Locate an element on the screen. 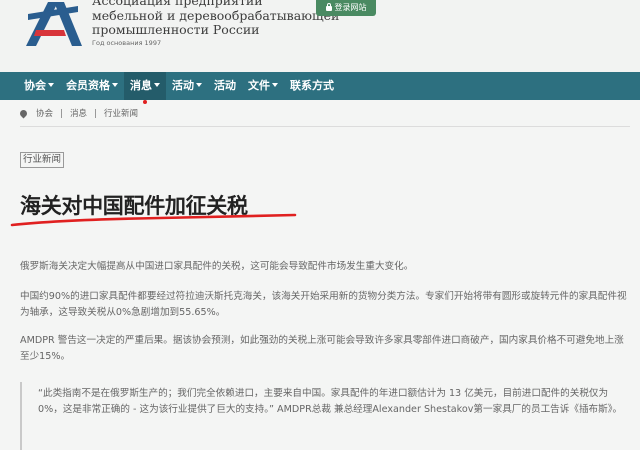 This screenshot has width=640, height=450. nav-item-contacts: 联系方式 is located at coordinates (312, 86).